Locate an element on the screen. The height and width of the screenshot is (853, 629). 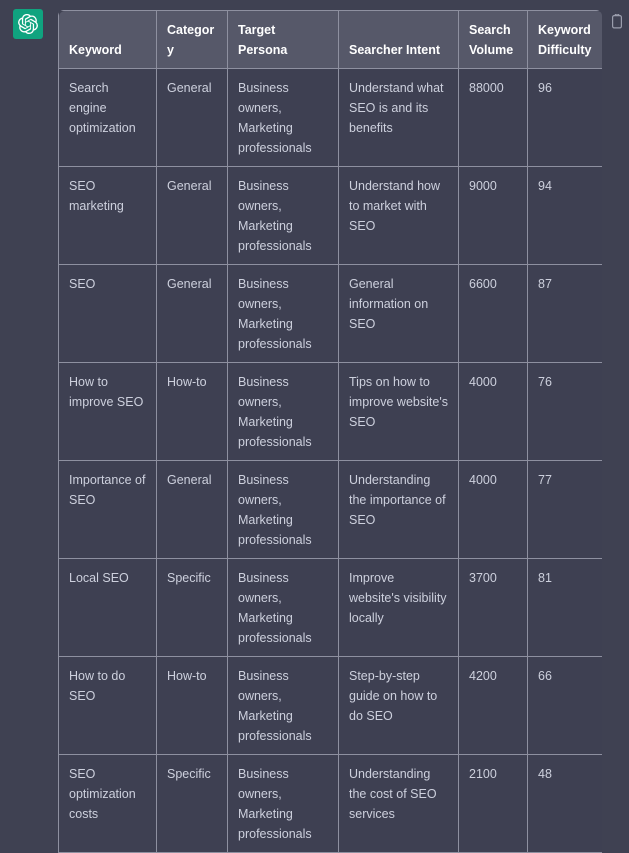
cell-volume: 6600 is located at coordinates (493, 313).